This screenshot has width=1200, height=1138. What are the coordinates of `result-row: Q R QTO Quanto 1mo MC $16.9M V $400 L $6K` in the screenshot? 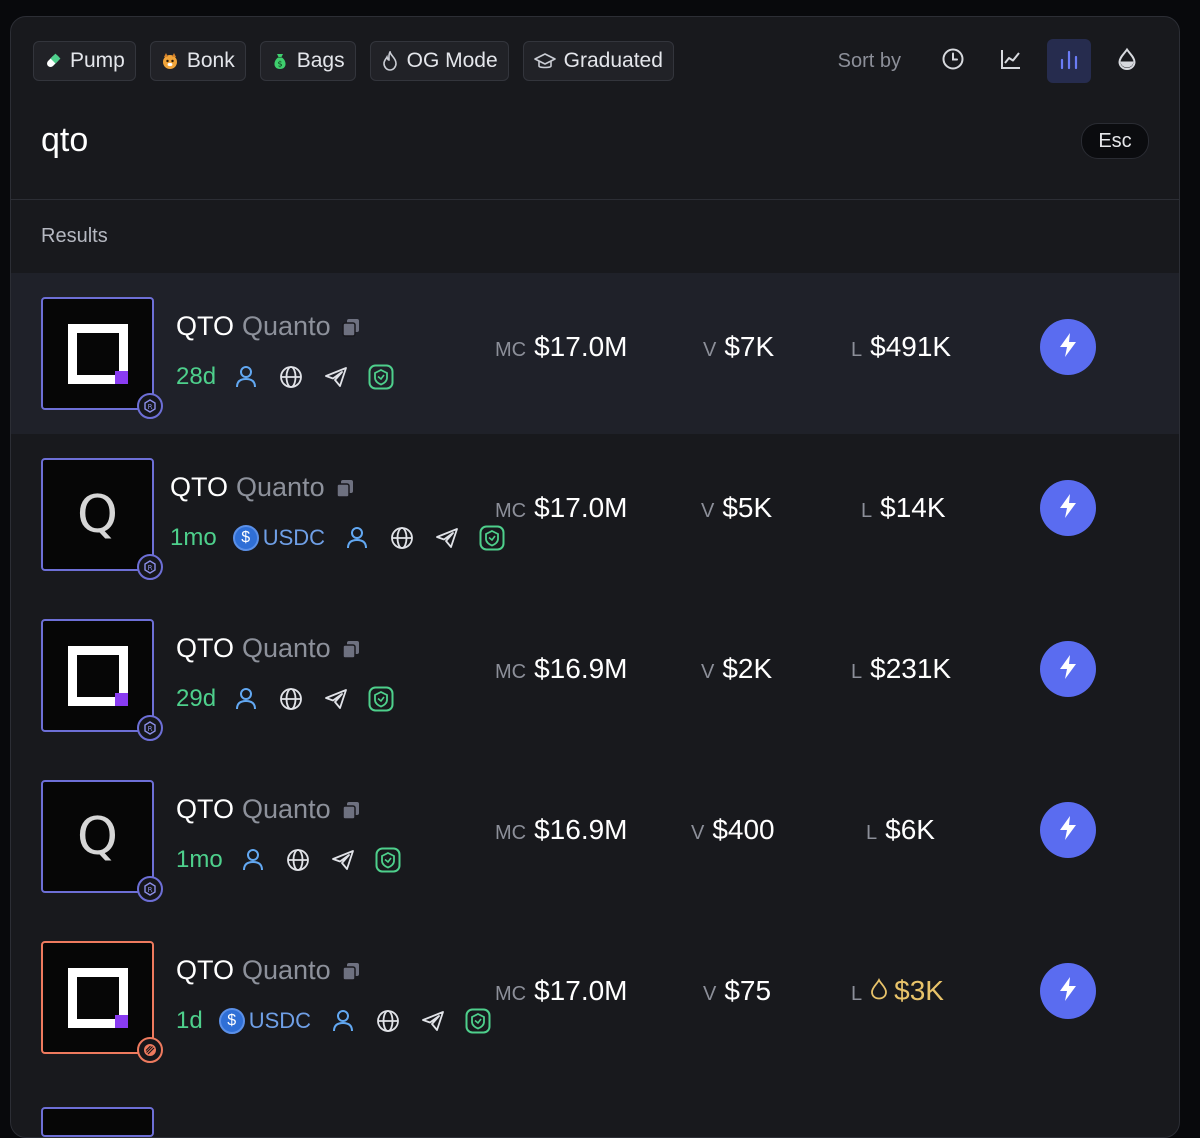 It's located at (595, 836).